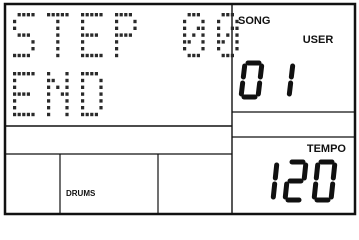 The width and height of the screenshot is (359, 240). I want to click on part-label: DRUMS, so click(81, 193).